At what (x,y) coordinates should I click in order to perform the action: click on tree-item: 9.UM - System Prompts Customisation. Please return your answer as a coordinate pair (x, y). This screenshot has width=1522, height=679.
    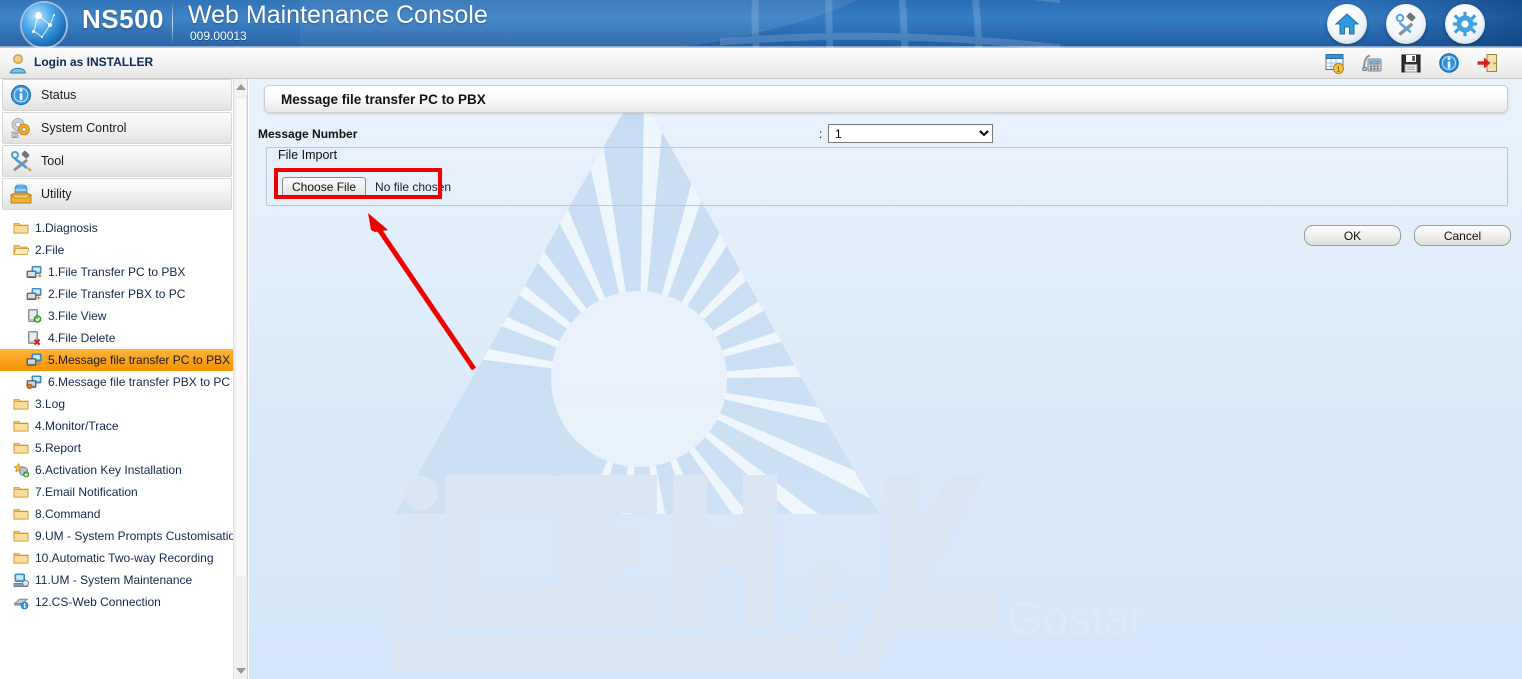
    Looking at the image, I should click on (121, 536).